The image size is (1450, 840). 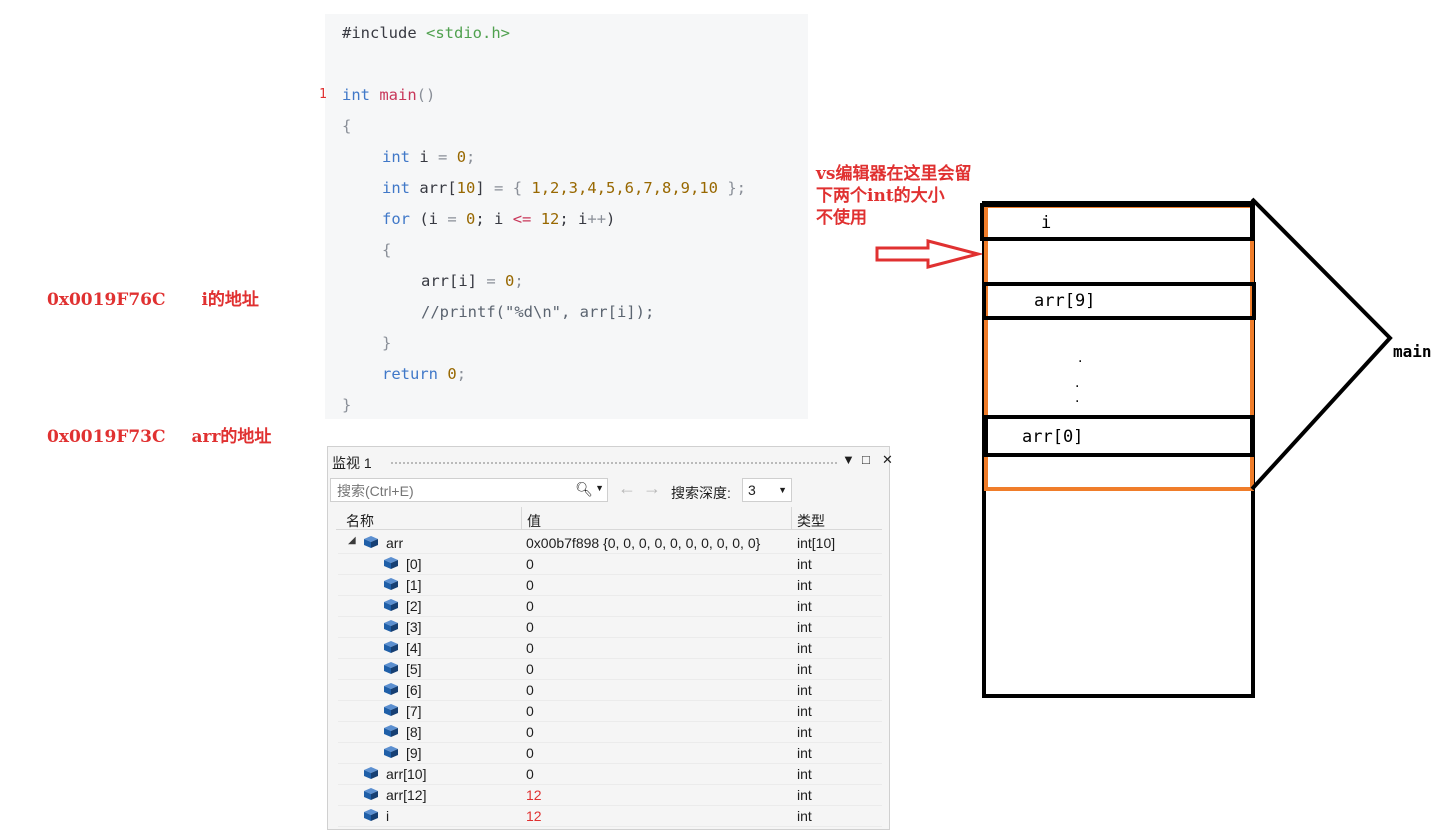 What do you see at coordinates (414, 606) in the screenshot?
I see `watch-row-name: [2]` at bounding box center [414, 606].